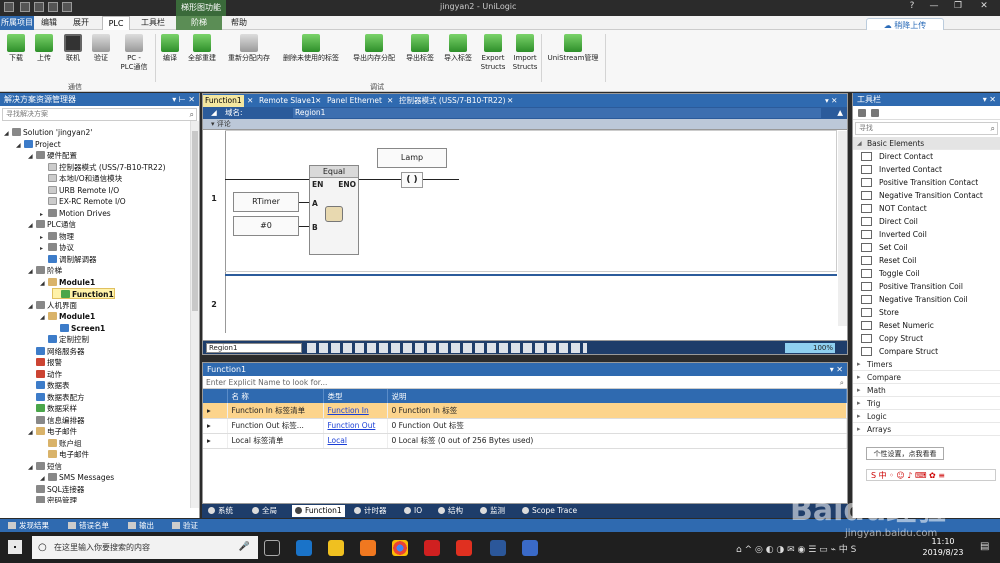 This screenshot has width=1000, height=563. What do you see at coordinates (223, 101) in the screenshot?
I see `tab-function1: Function1` at bounding box center [223, 101].